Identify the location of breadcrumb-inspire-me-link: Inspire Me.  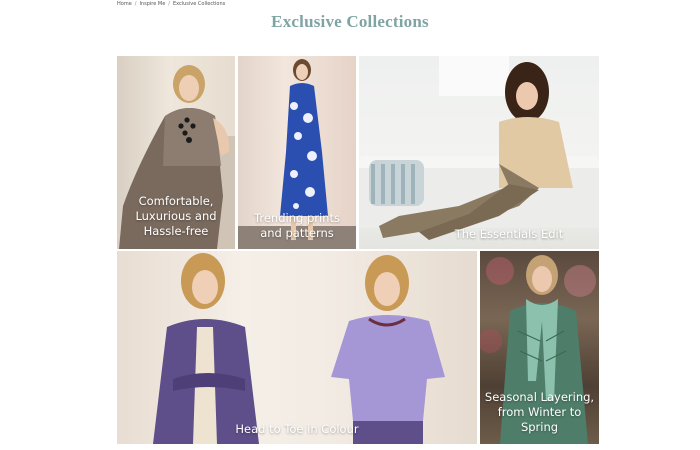
(152, 4).